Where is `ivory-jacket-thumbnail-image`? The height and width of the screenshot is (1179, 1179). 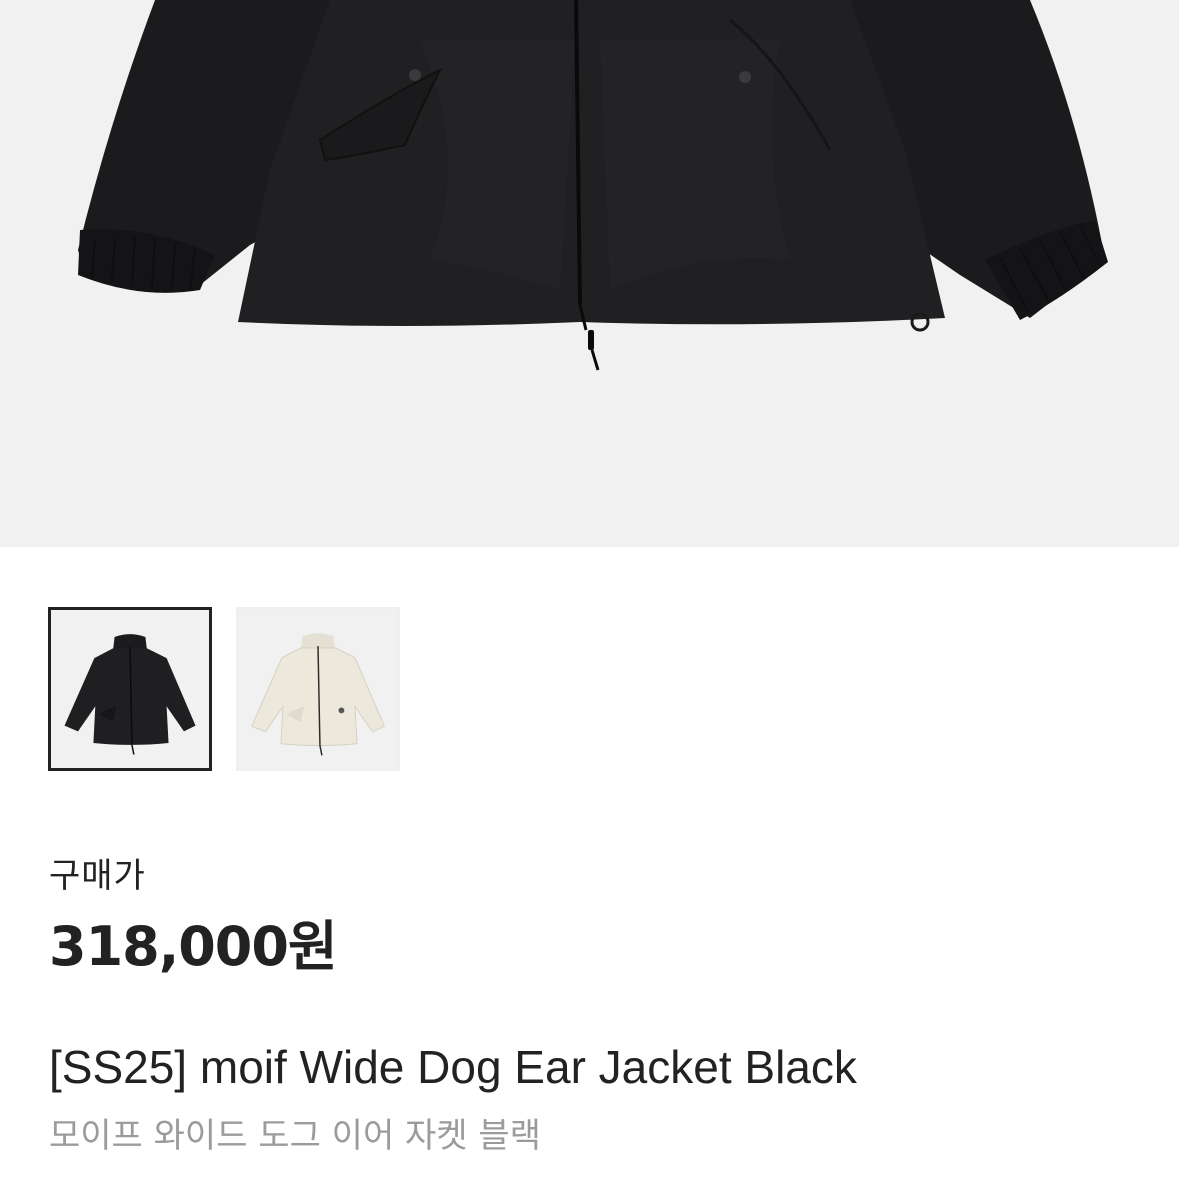 ivory-jacket-thumbnail-image is located at coordinates (318, 689).